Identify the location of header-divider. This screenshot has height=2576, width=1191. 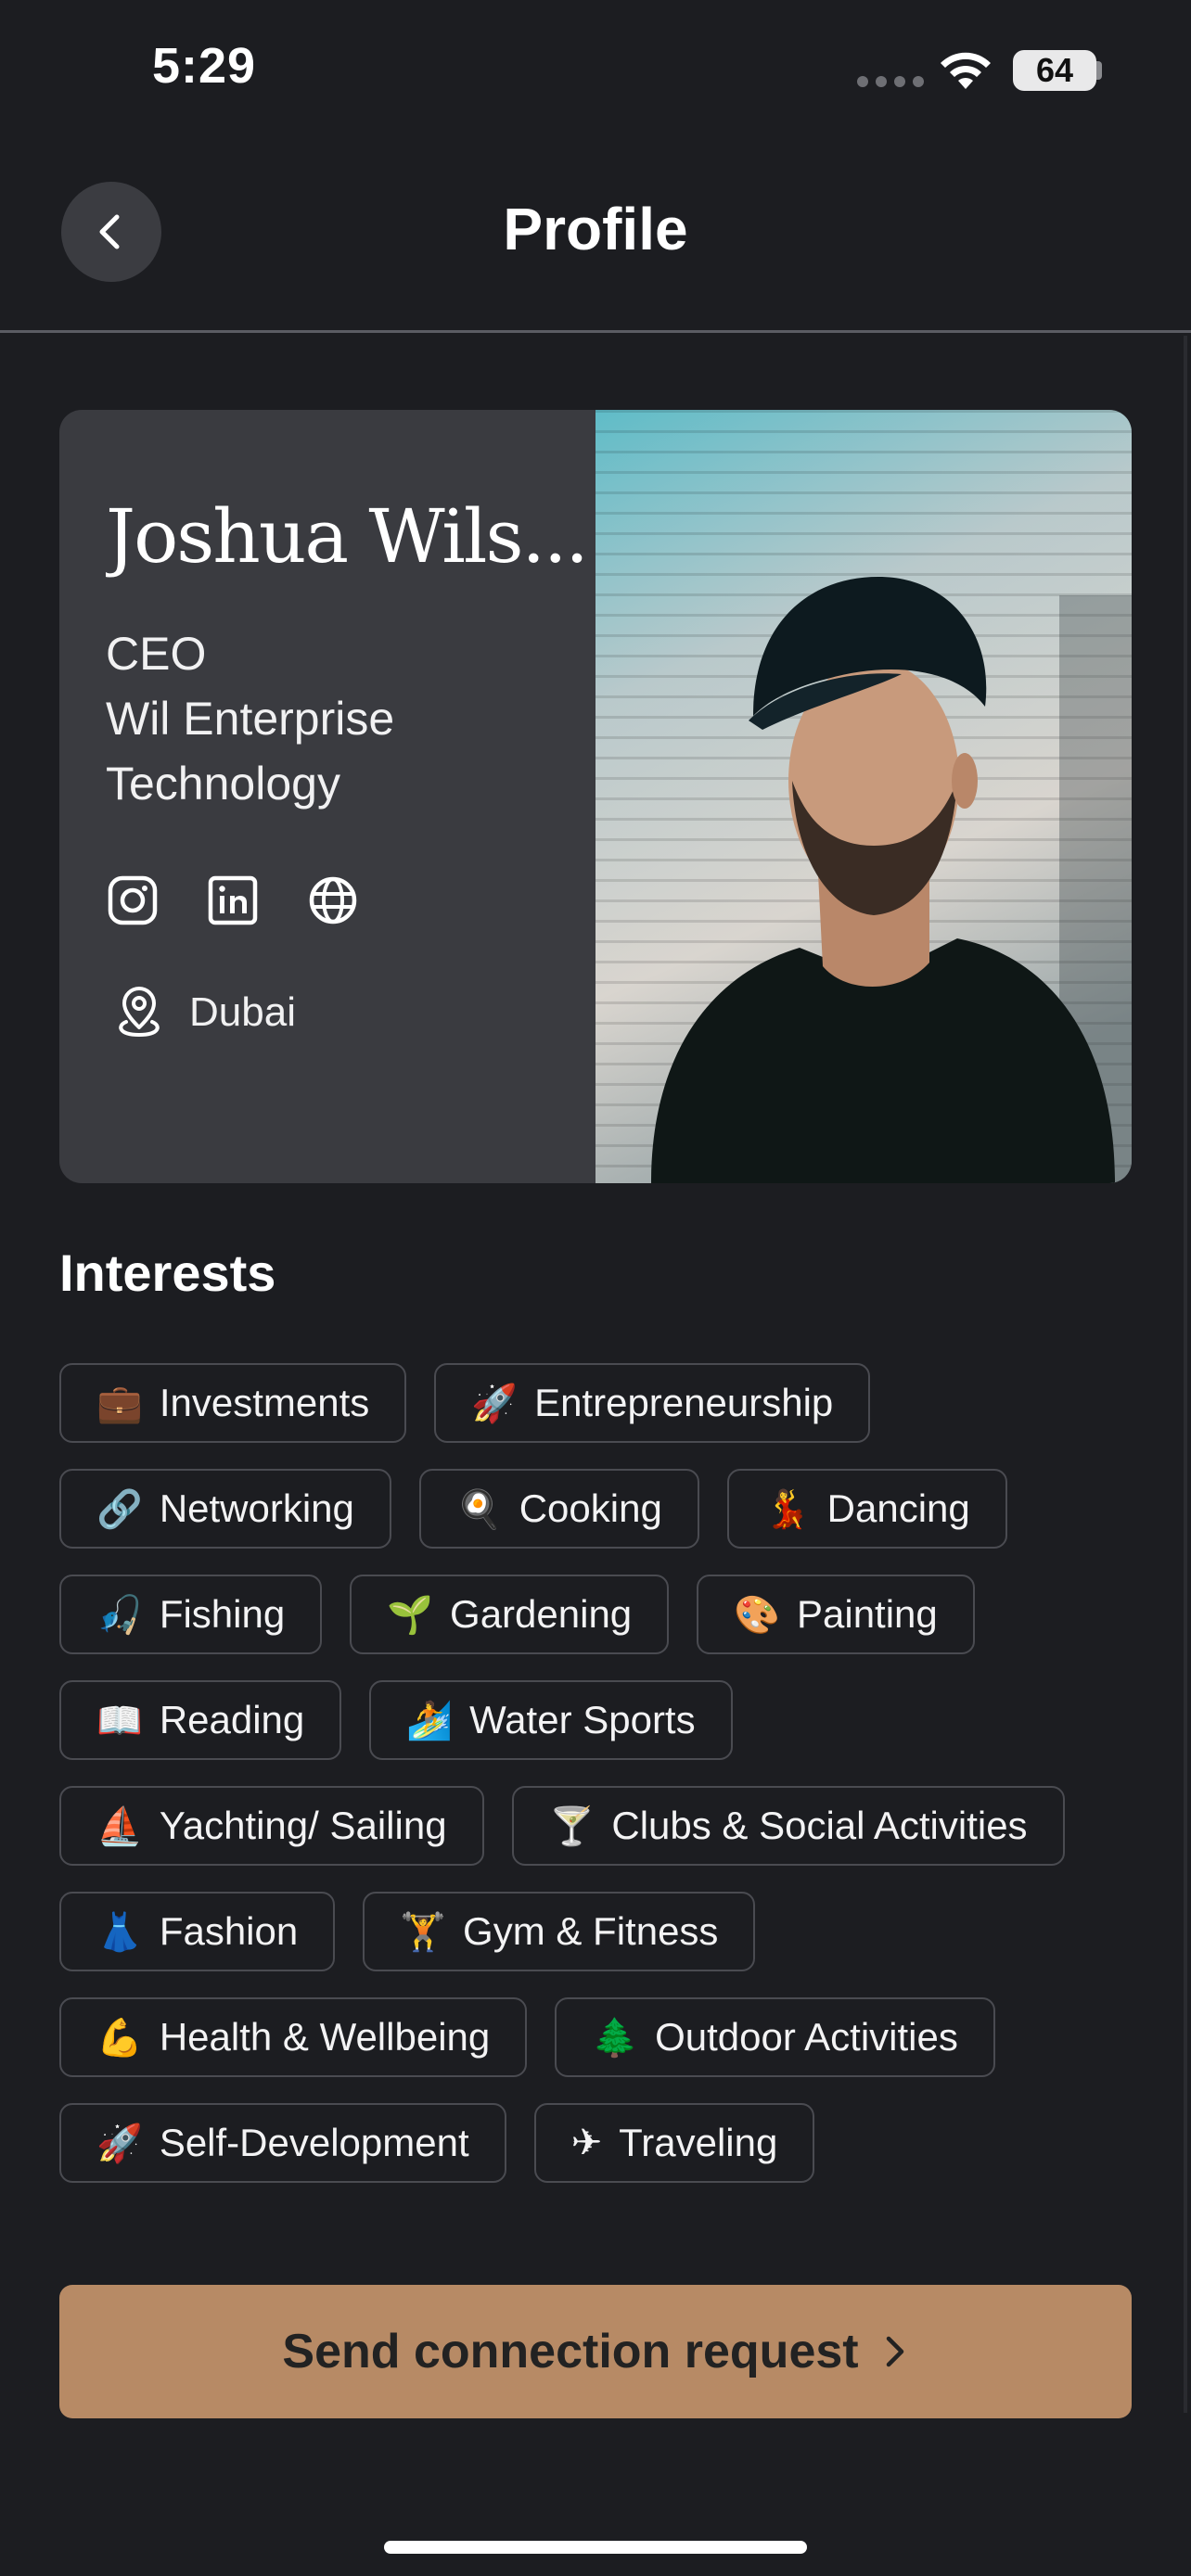
(595, 331).